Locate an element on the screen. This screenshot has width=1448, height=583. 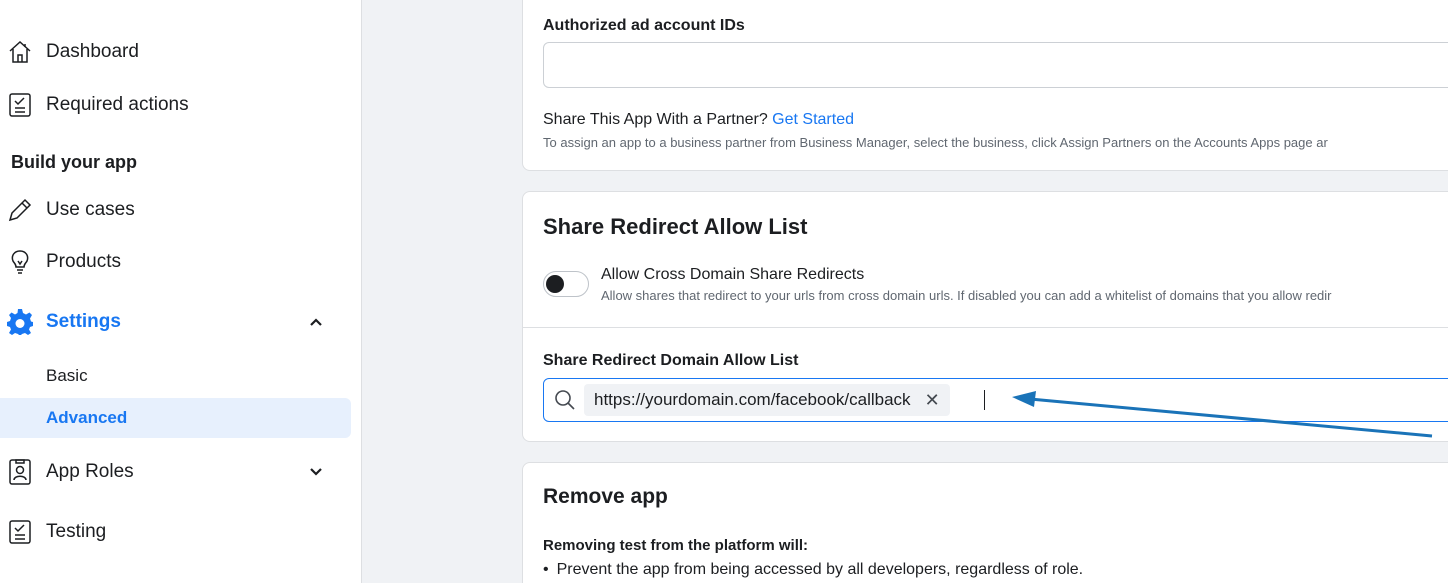
sidebar-subitem-label: Advanced is located at coordinates (87, 417).